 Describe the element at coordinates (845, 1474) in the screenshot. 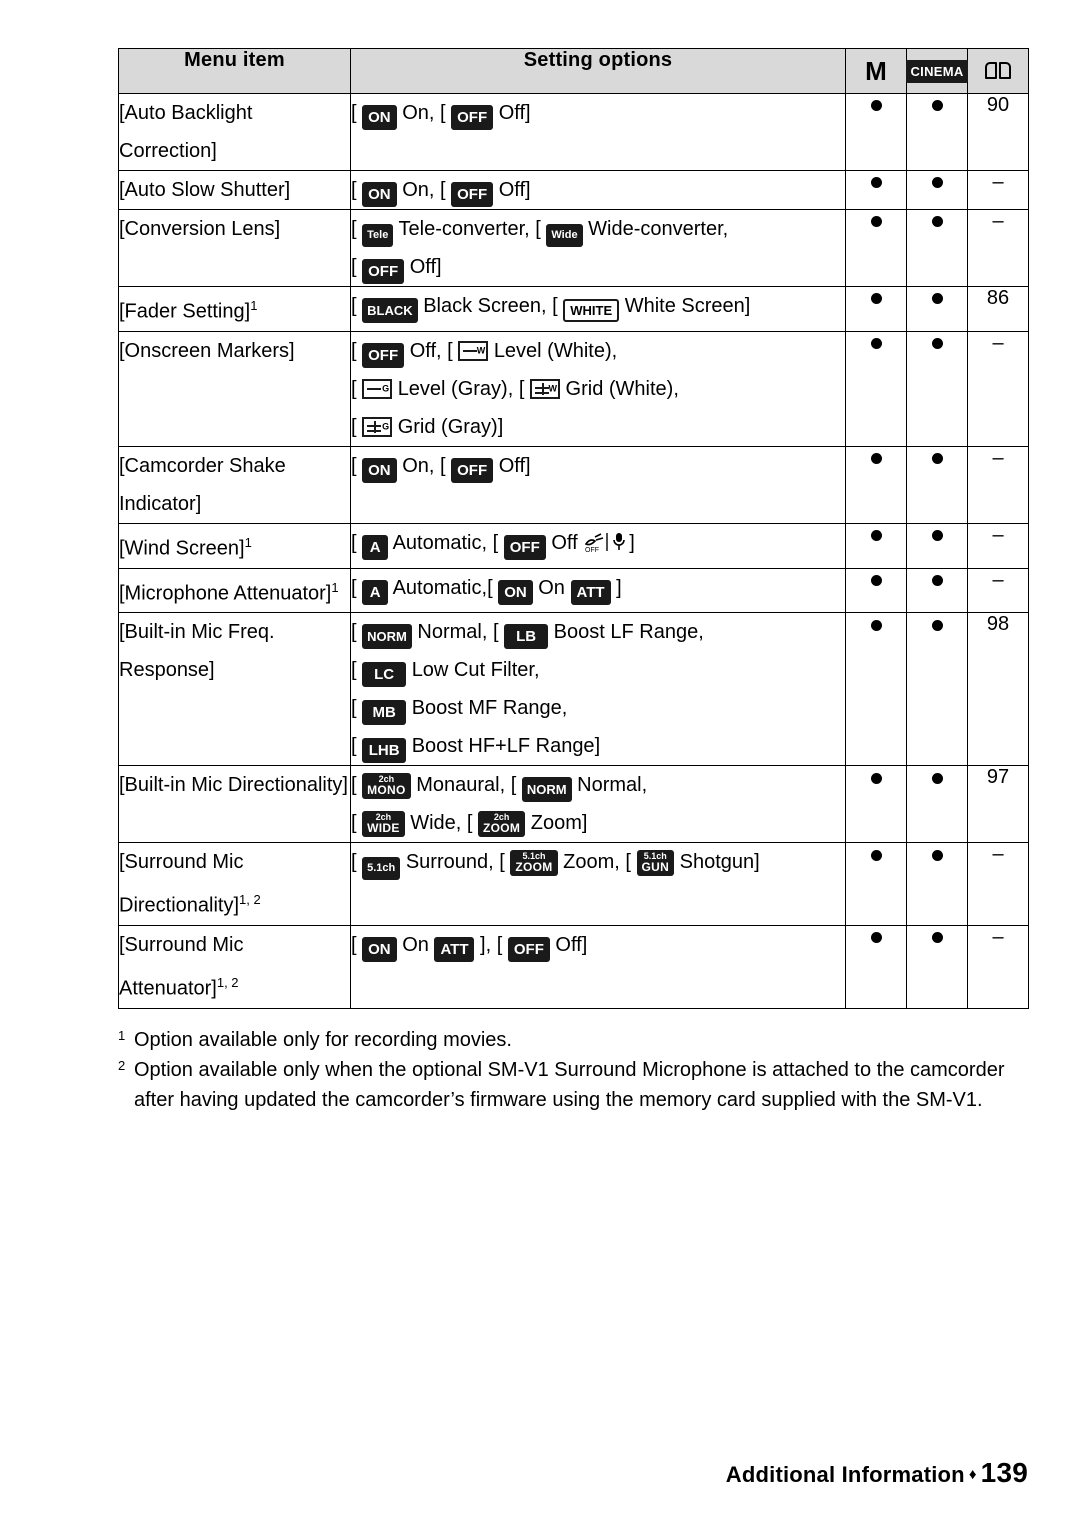

I see `footer-section: Additional Information` at that location.